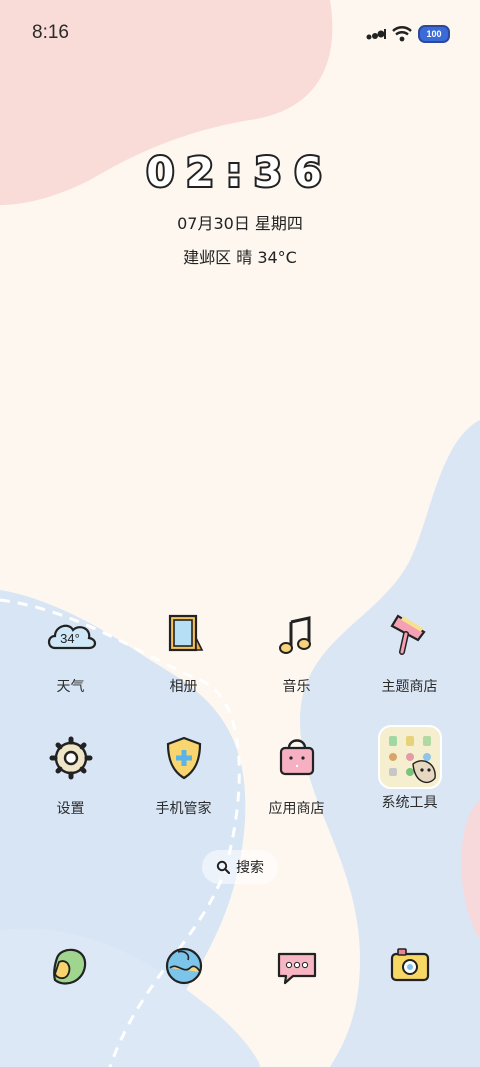  I want to click on clock-widget: 02:36 07月30日 星期四 建邺区 晴 34°C, so click(240, 208).